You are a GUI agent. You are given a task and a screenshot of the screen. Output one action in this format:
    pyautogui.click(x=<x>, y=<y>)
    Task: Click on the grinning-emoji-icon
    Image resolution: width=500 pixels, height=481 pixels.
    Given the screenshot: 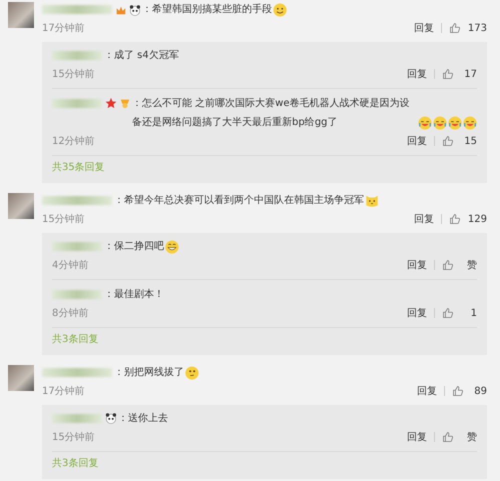 What is the action you would take?
    pyautogui.click(x=172, y=247)
    